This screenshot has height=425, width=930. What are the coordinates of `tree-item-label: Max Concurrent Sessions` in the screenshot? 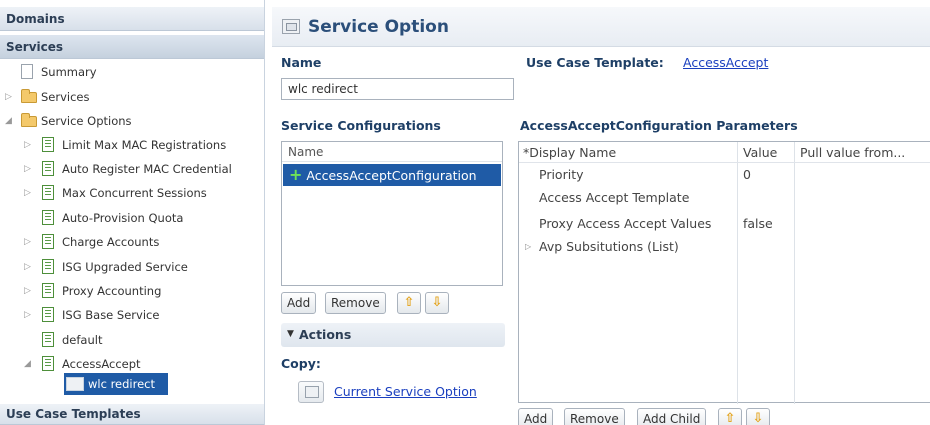 It's located at (134, 193).